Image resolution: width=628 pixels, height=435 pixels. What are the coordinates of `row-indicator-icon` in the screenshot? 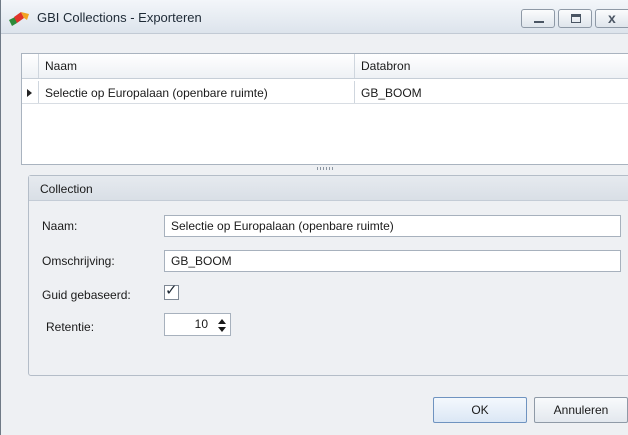 It's located at (29, 93).